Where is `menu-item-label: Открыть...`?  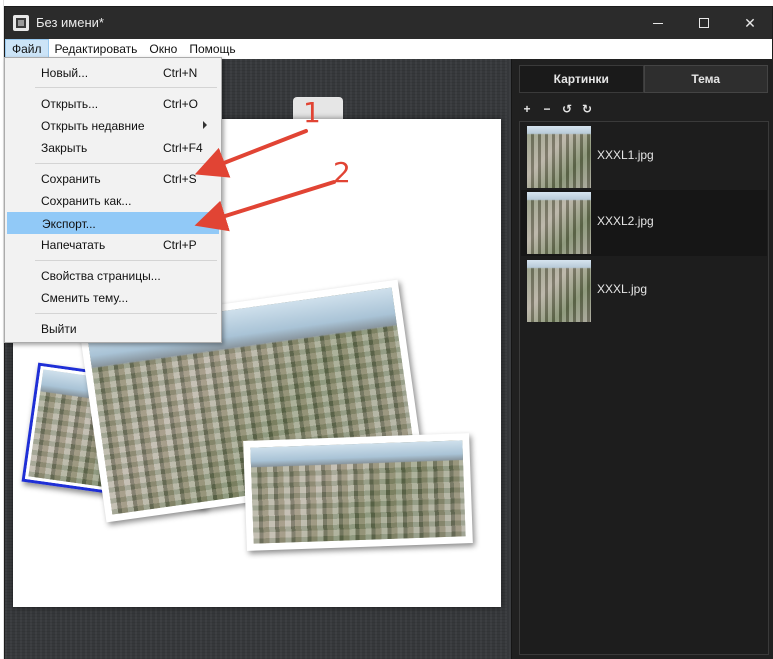 menu-item-label: Открыть... is located at coordinates (70, 104).